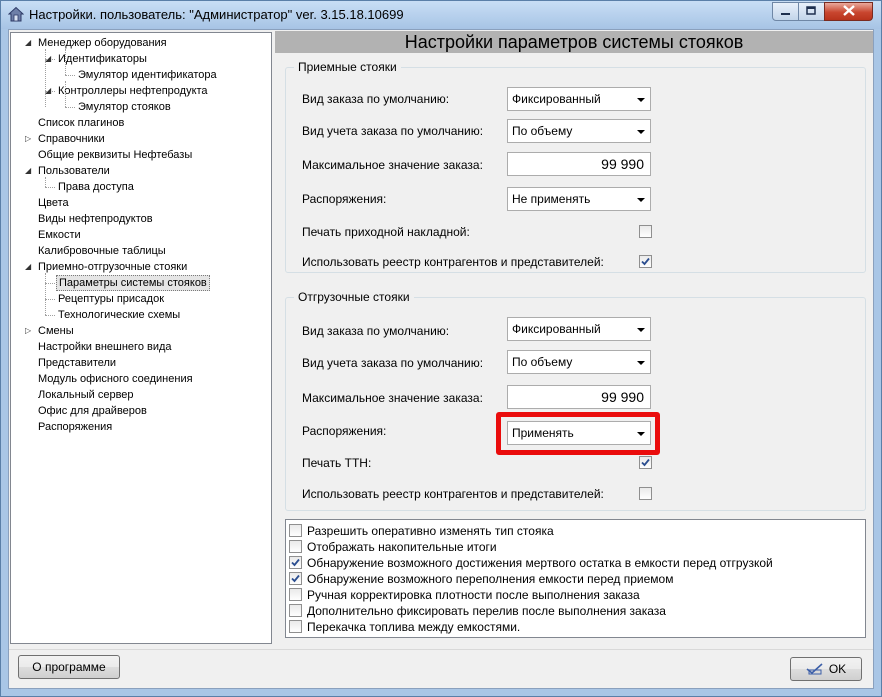  I want to click on maximize-icon, so click(811, 12).